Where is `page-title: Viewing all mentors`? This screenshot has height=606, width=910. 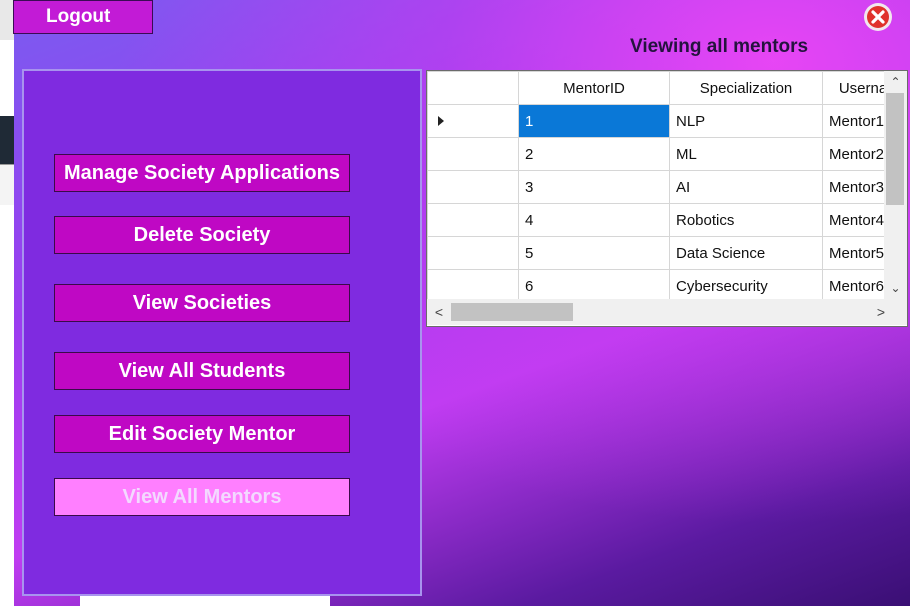
page-title: Viewing all mentors is located at coordinates (719, 46).